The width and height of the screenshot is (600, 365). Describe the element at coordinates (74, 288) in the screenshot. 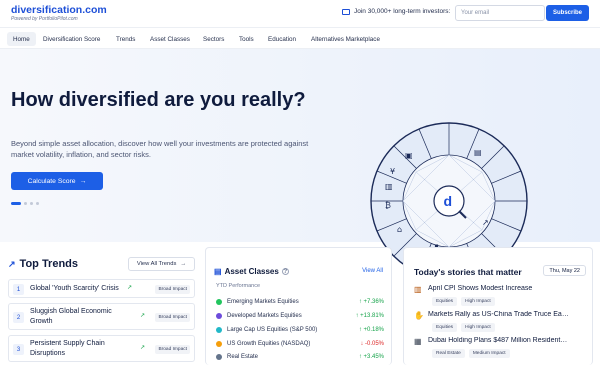

I see `trend-text: Global 'Youth Scarcity' Crisis` at that location.